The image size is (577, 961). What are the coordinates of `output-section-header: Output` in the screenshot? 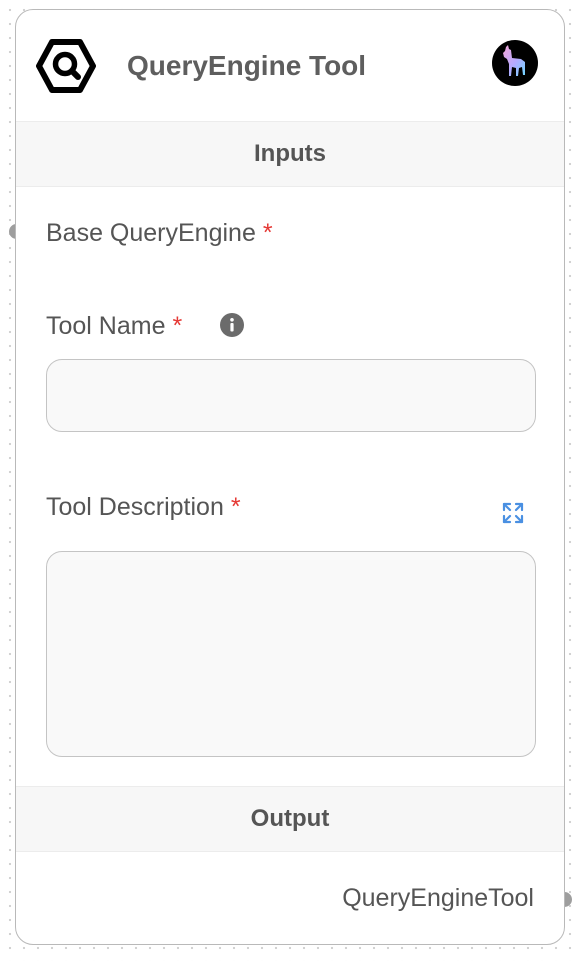 It's located at (290, 819).